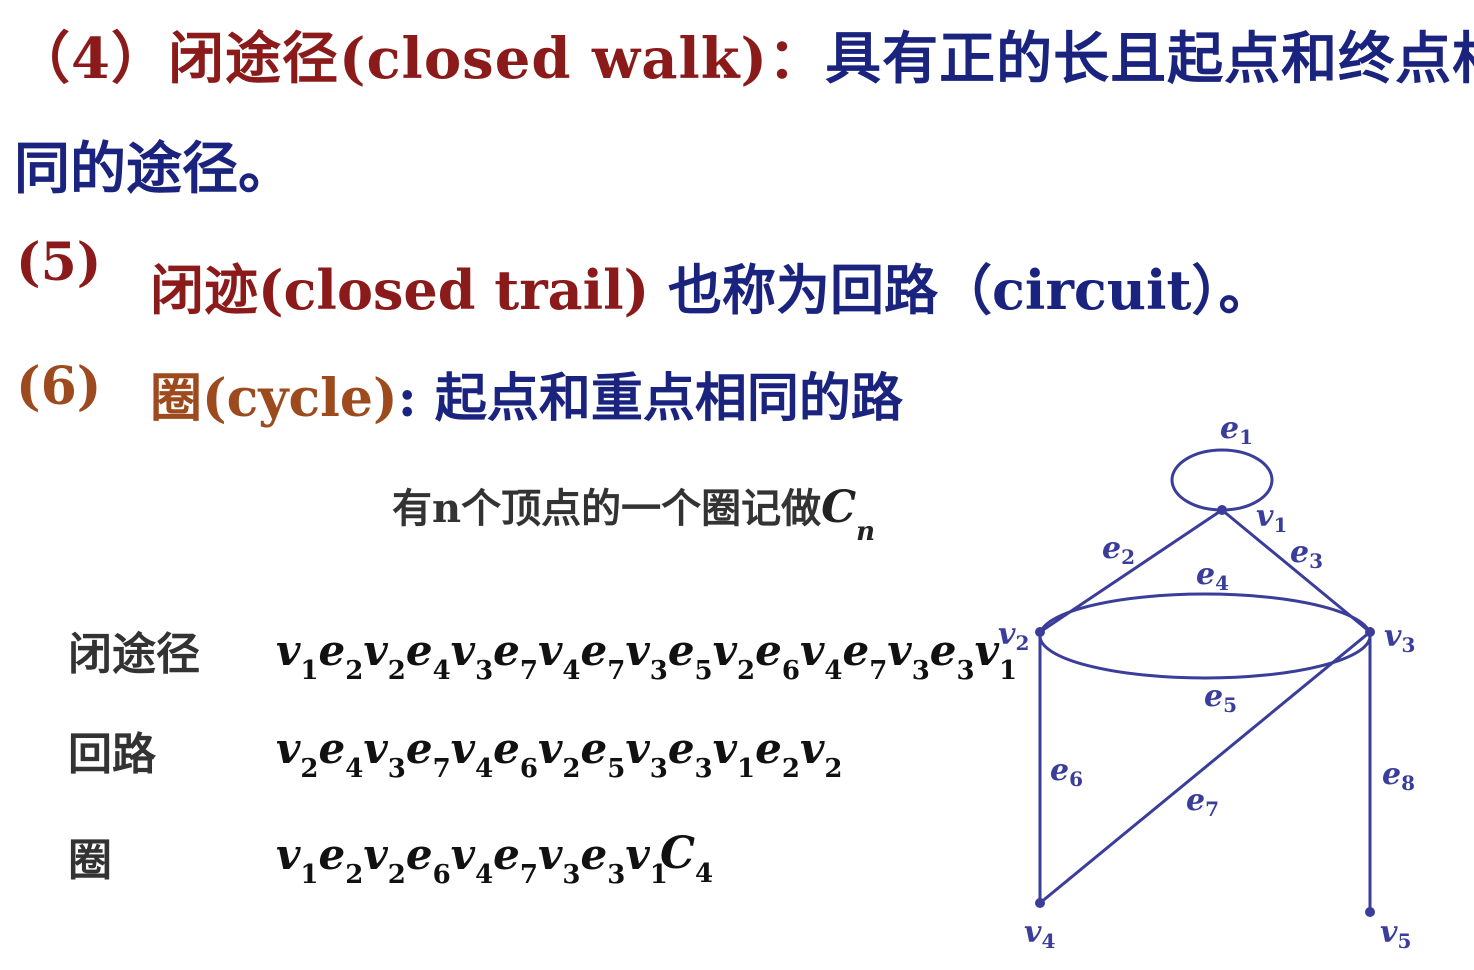 The image size is (1474, 970). I want to click on edge-label-e7: e7, so click(1202, 802).